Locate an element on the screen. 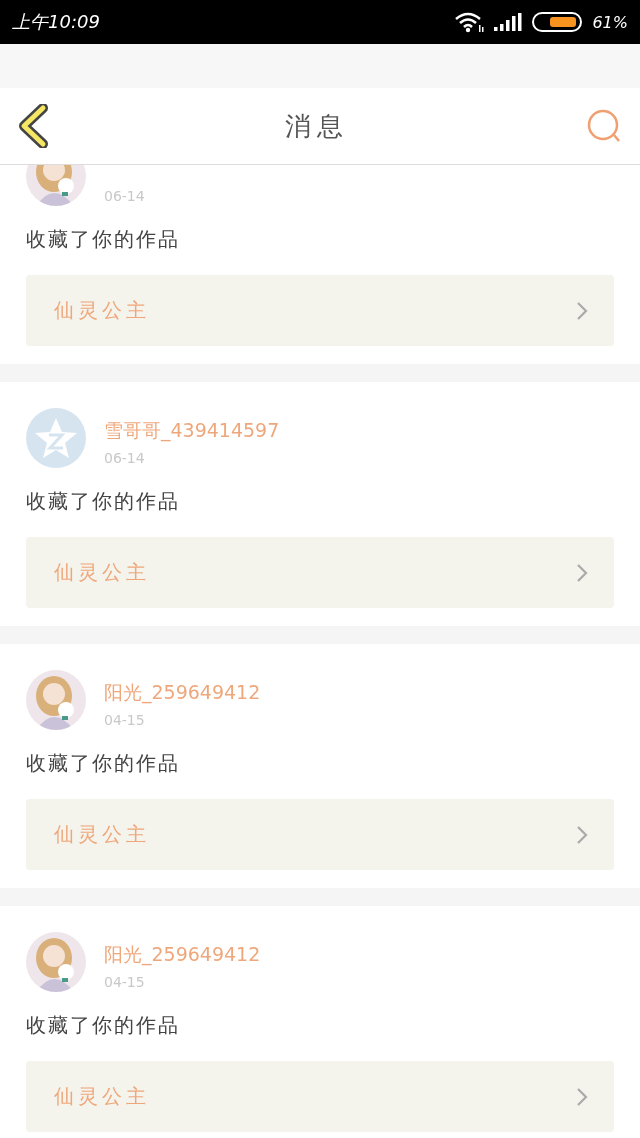 The height and width of the screenshot is (1138, 640). default-avatar-icon is located at coordinates (56, 438).